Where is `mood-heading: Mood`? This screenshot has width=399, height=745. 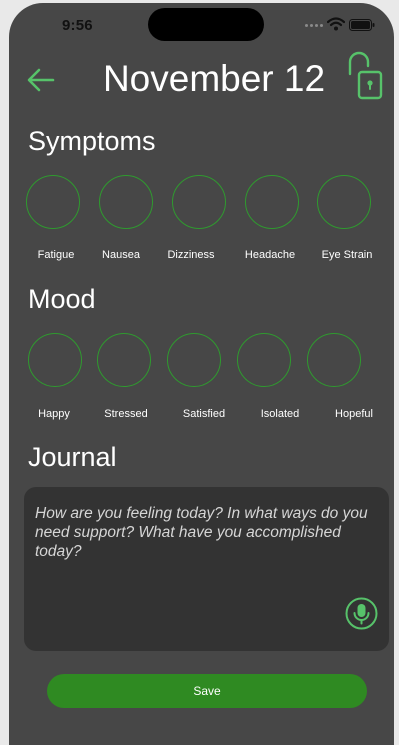 mood-heading: Mood is located at coordinates (62, 299).